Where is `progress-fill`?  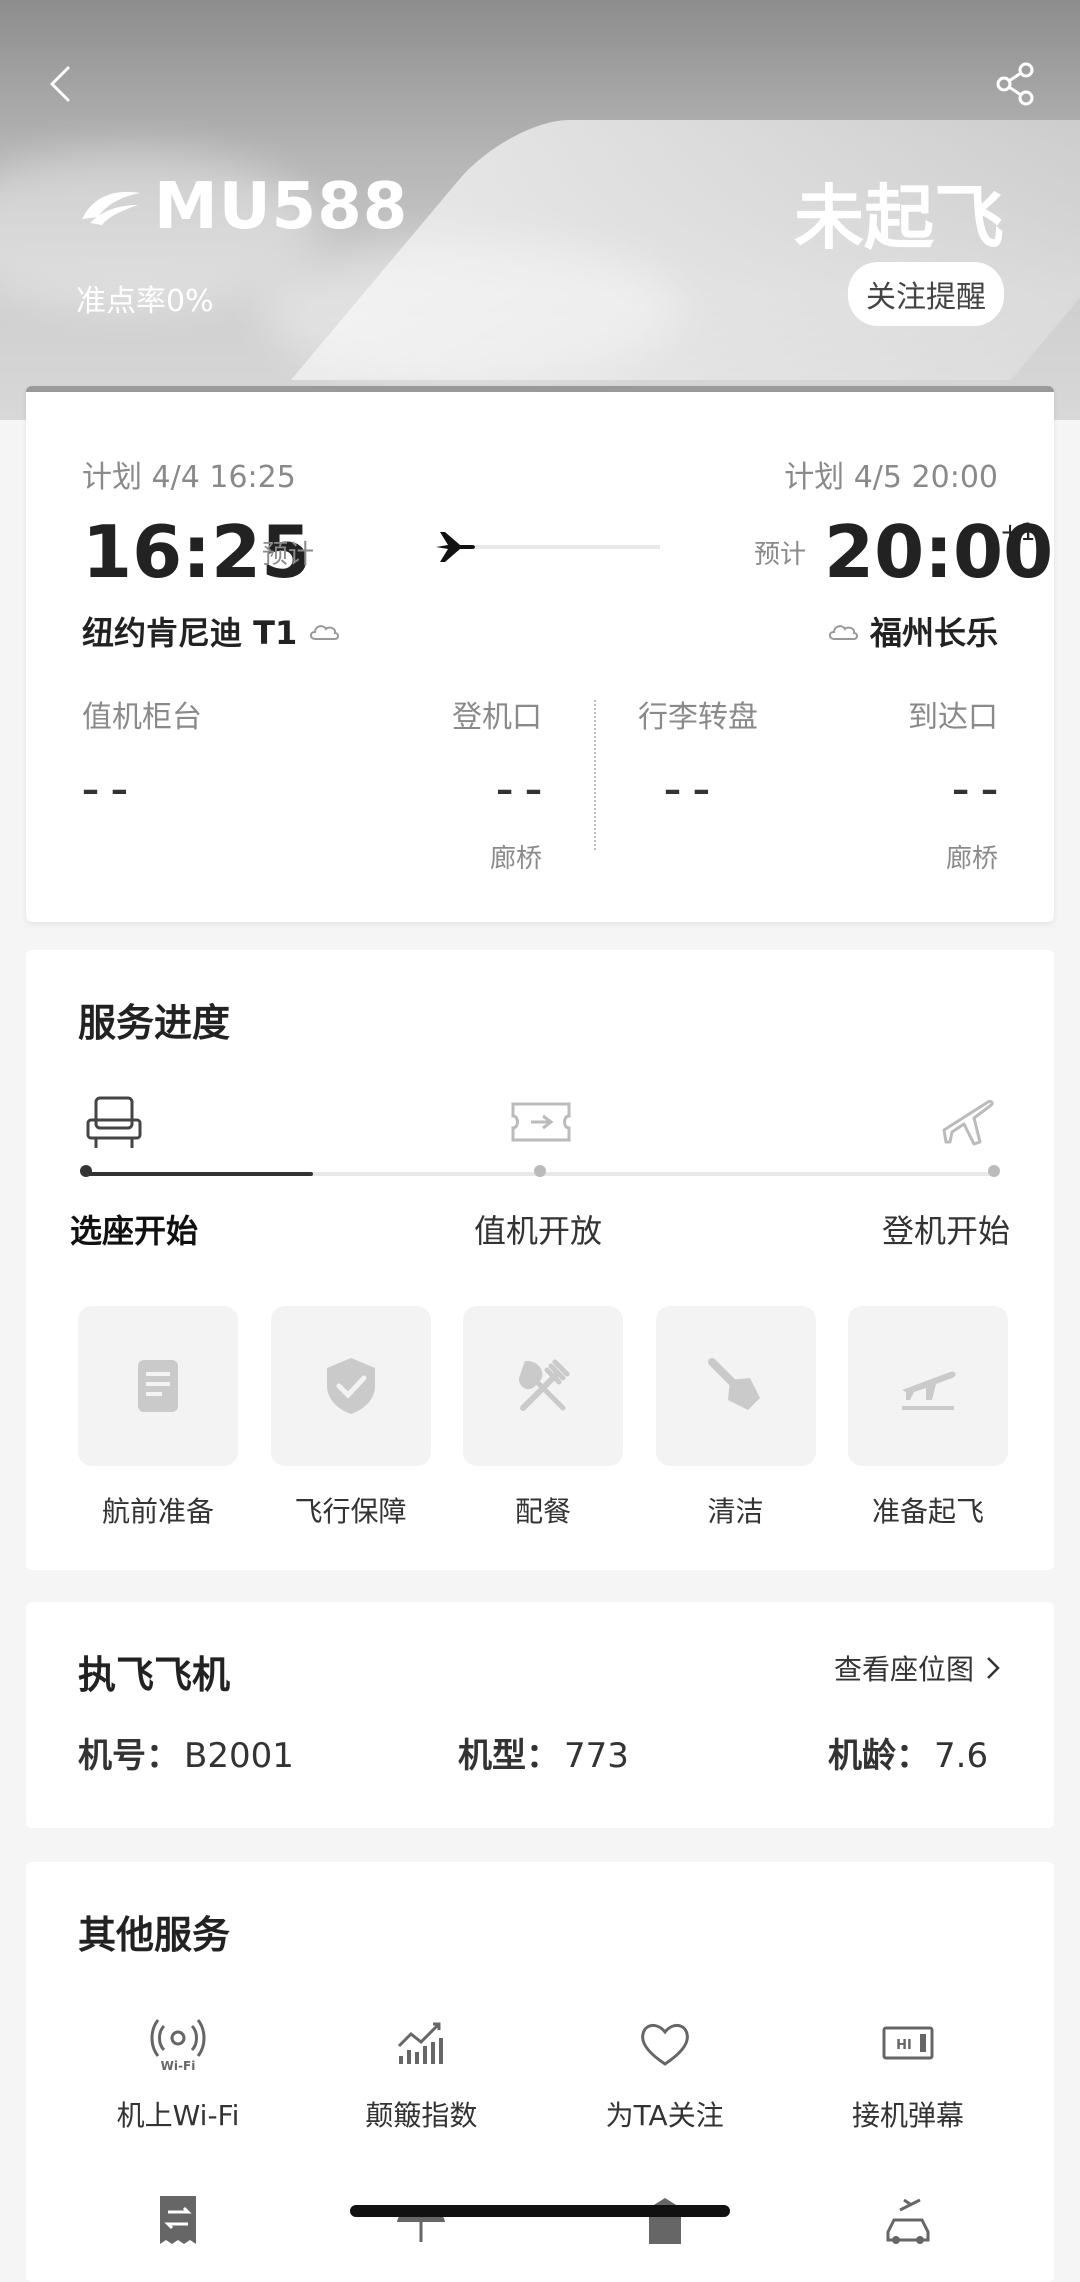 progress-fill is located at coordinates (199, 1174).